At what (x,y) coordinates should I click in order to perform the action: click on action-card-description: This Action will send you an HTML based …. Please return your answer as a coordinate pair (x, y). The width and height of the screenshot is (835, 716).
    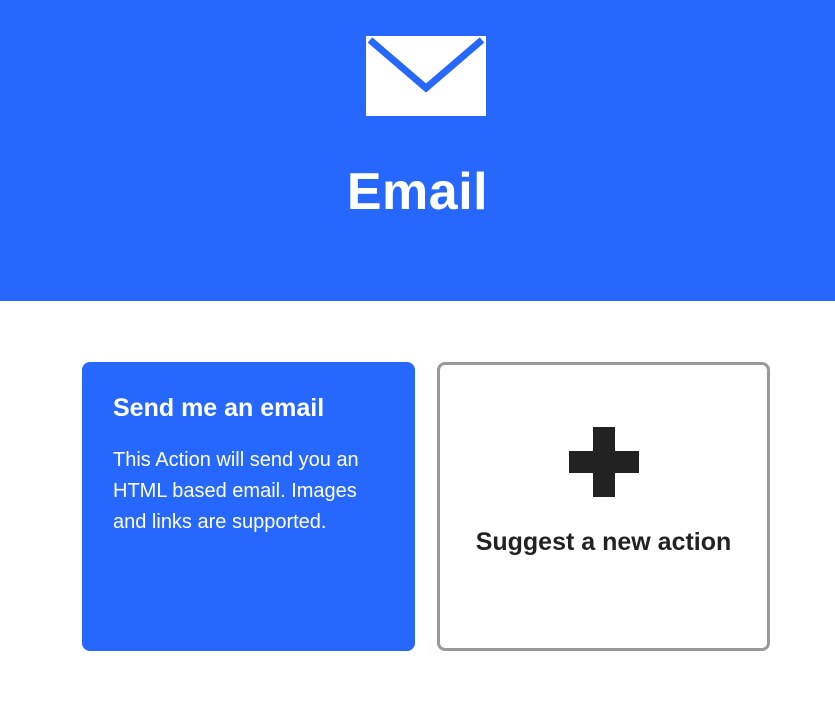
    Looking at the image, I should click on (236, 491).